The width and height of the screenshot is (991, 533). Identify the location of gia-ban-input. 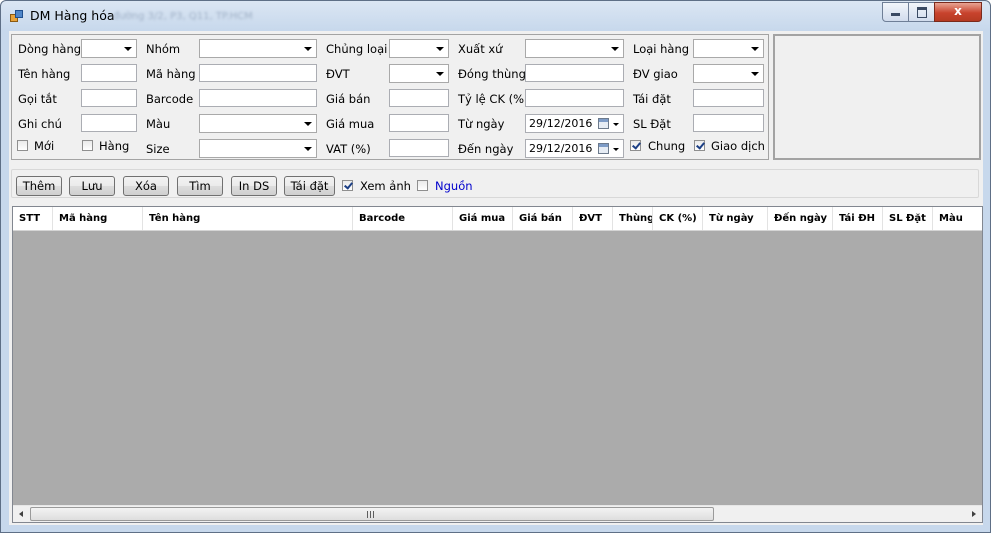
(419, 98).